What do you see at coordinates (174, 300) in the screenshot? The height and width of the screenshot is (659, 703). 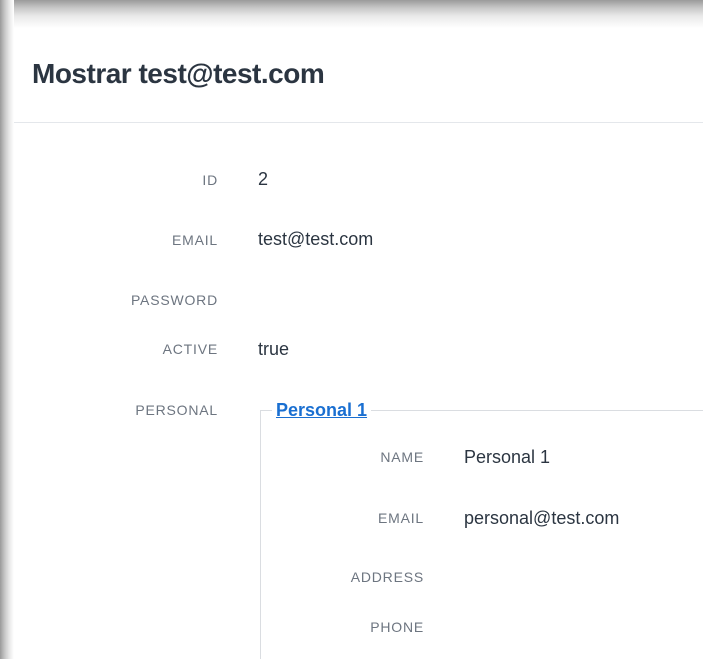 I see `field-label-password: PASSWORD` at bounding box center [174, 300].